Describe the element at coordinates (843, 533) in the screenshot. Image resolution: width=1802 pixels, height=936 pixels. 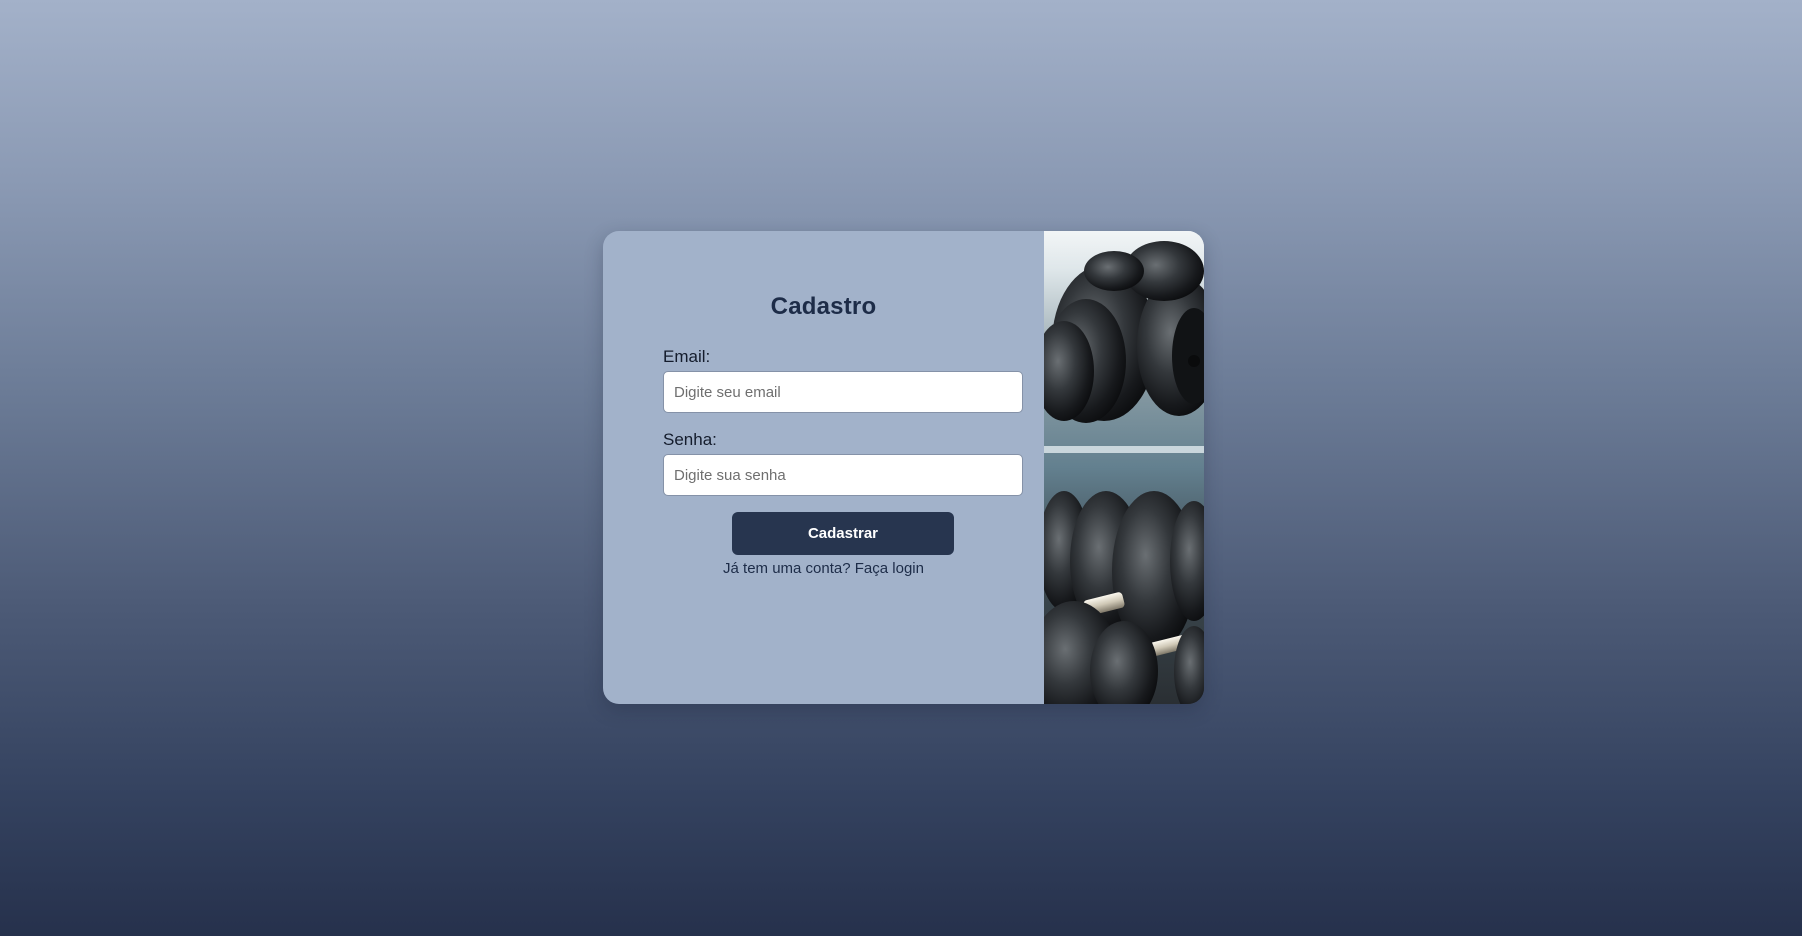
I see `signup-button: Cadastrar` at that location.